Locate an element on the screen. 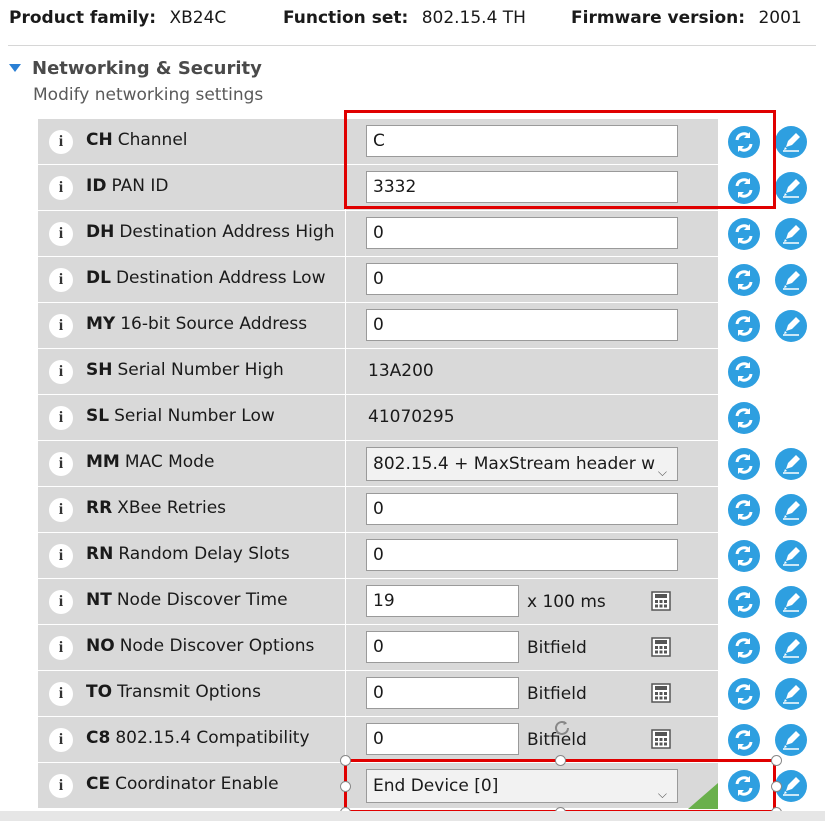 The height and width of the screenshot is (821, 825). nt-input is located at coordinates (442, 601).